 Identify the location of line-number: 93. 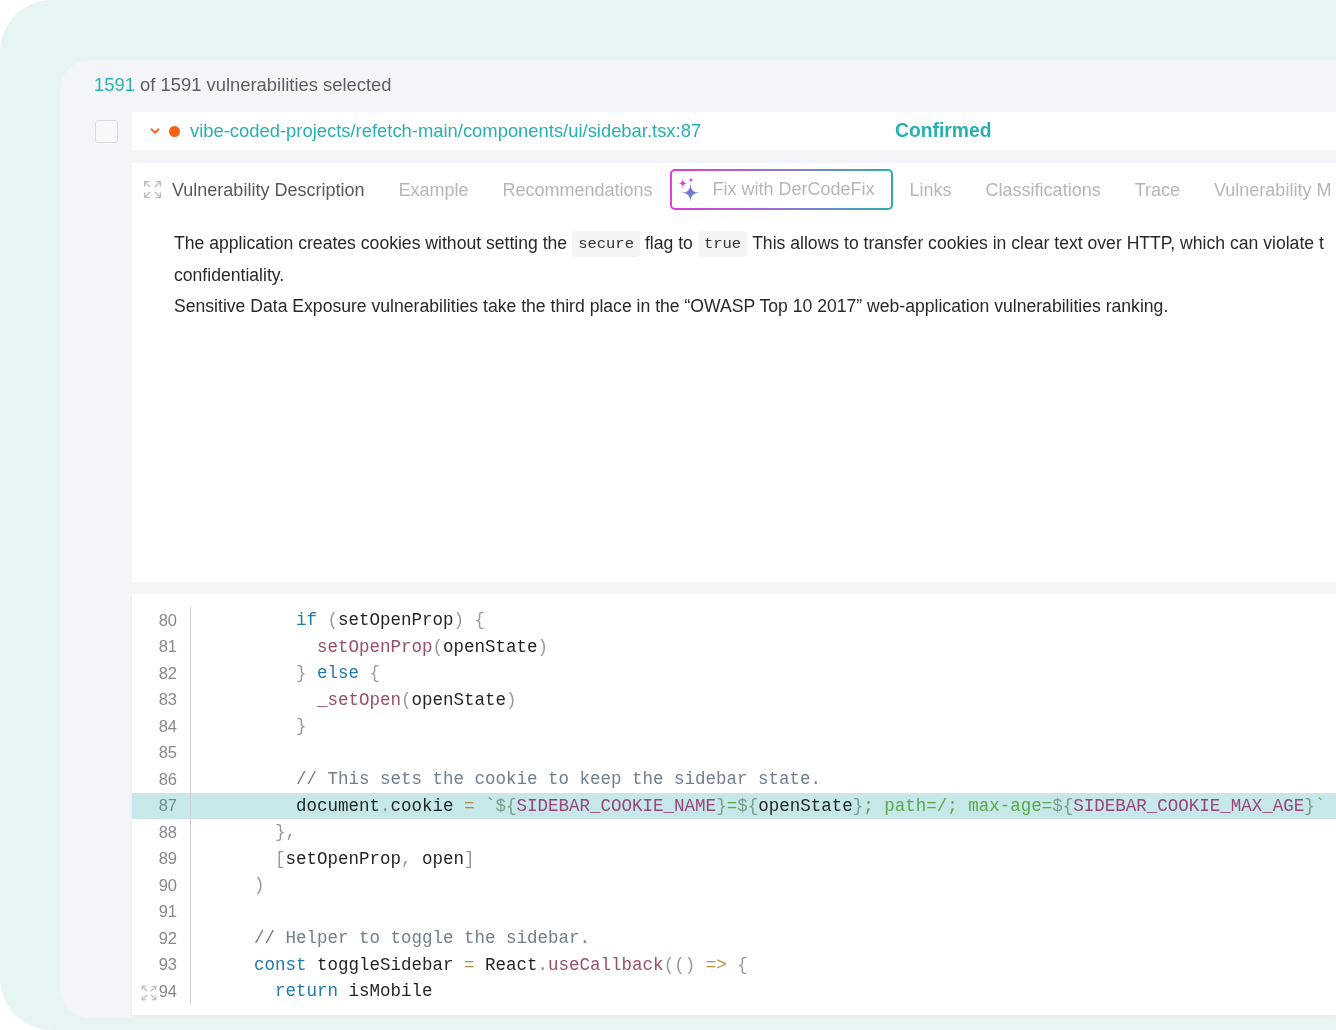
(167, 965).